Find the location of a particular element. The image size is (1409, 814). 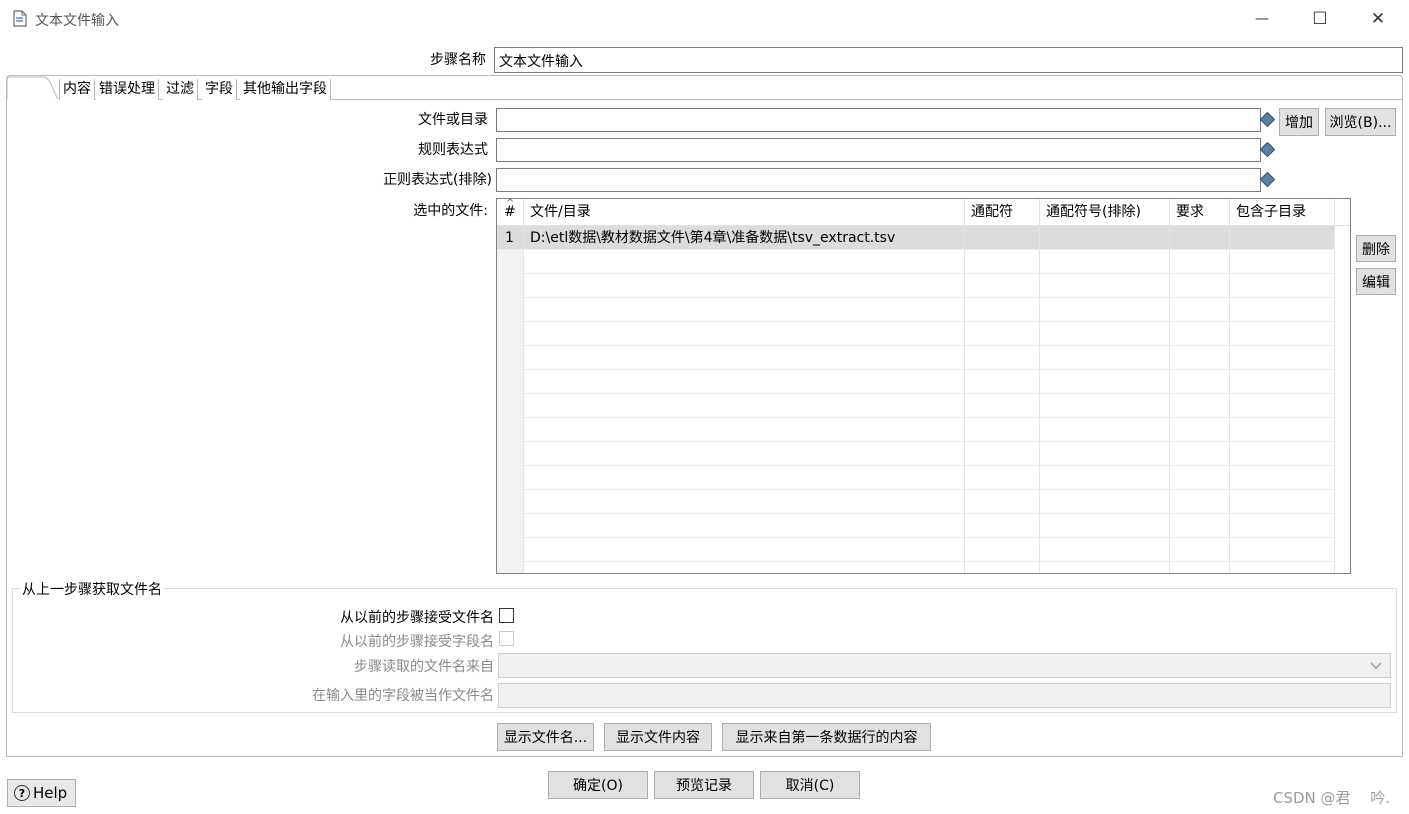

accept-fields-checkbox is located at coordinates (506, 638).